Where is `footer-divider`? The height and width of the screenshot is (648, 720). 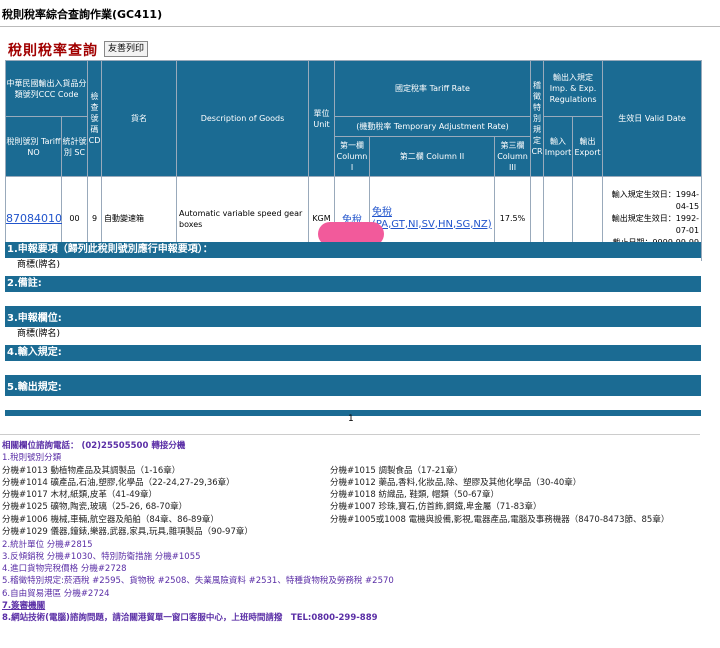 footer-divider is located at coordinates (350, 434).